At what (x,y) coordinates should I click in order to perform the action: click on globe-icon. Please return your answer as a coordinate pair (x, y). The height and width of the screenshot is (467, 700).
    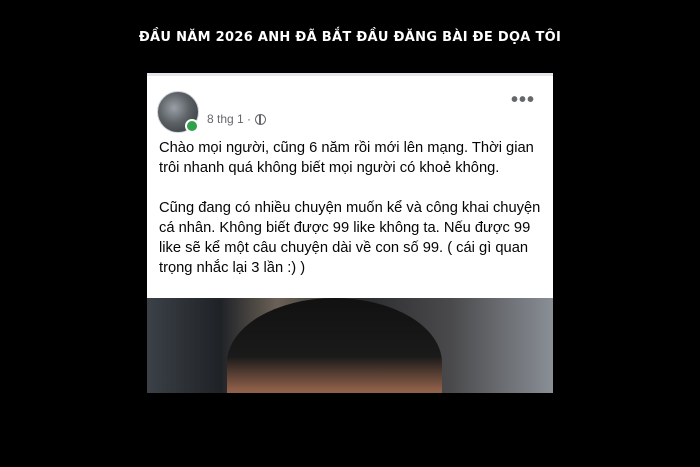
    Looking at the image, I should click on (261, 119).